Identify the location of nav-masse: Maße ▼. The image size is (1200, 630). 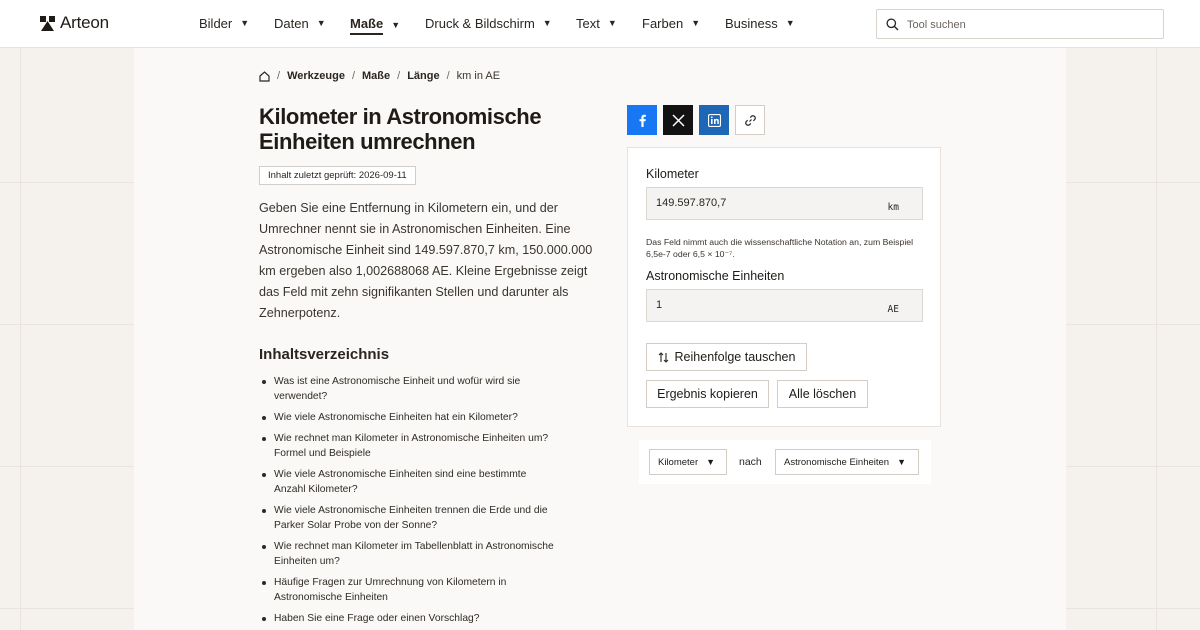
(375, 25).